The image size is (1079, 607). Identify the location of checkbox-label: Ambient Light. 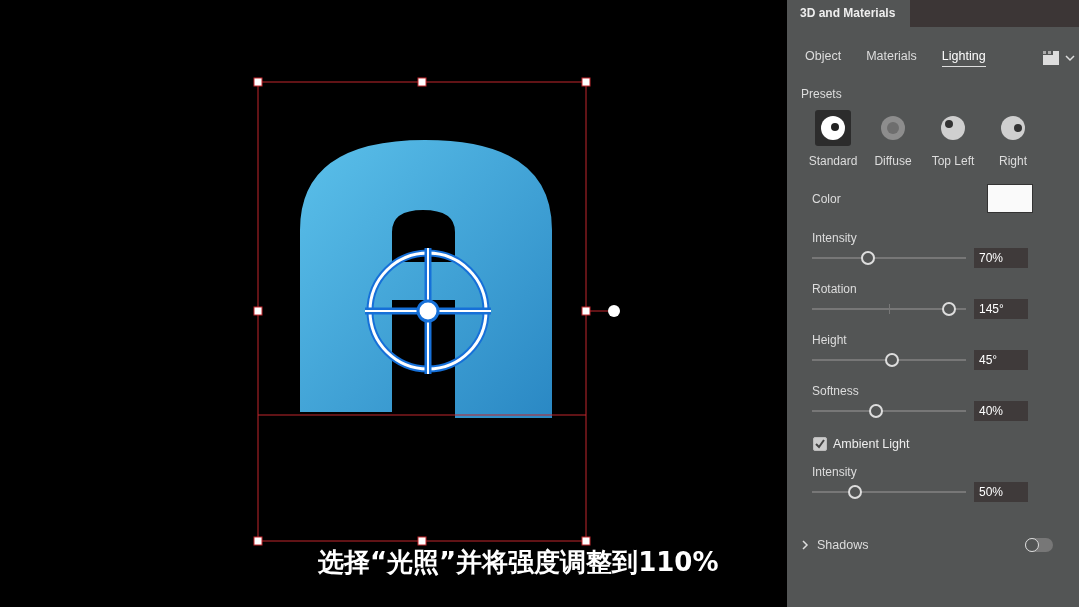
(871, 444).